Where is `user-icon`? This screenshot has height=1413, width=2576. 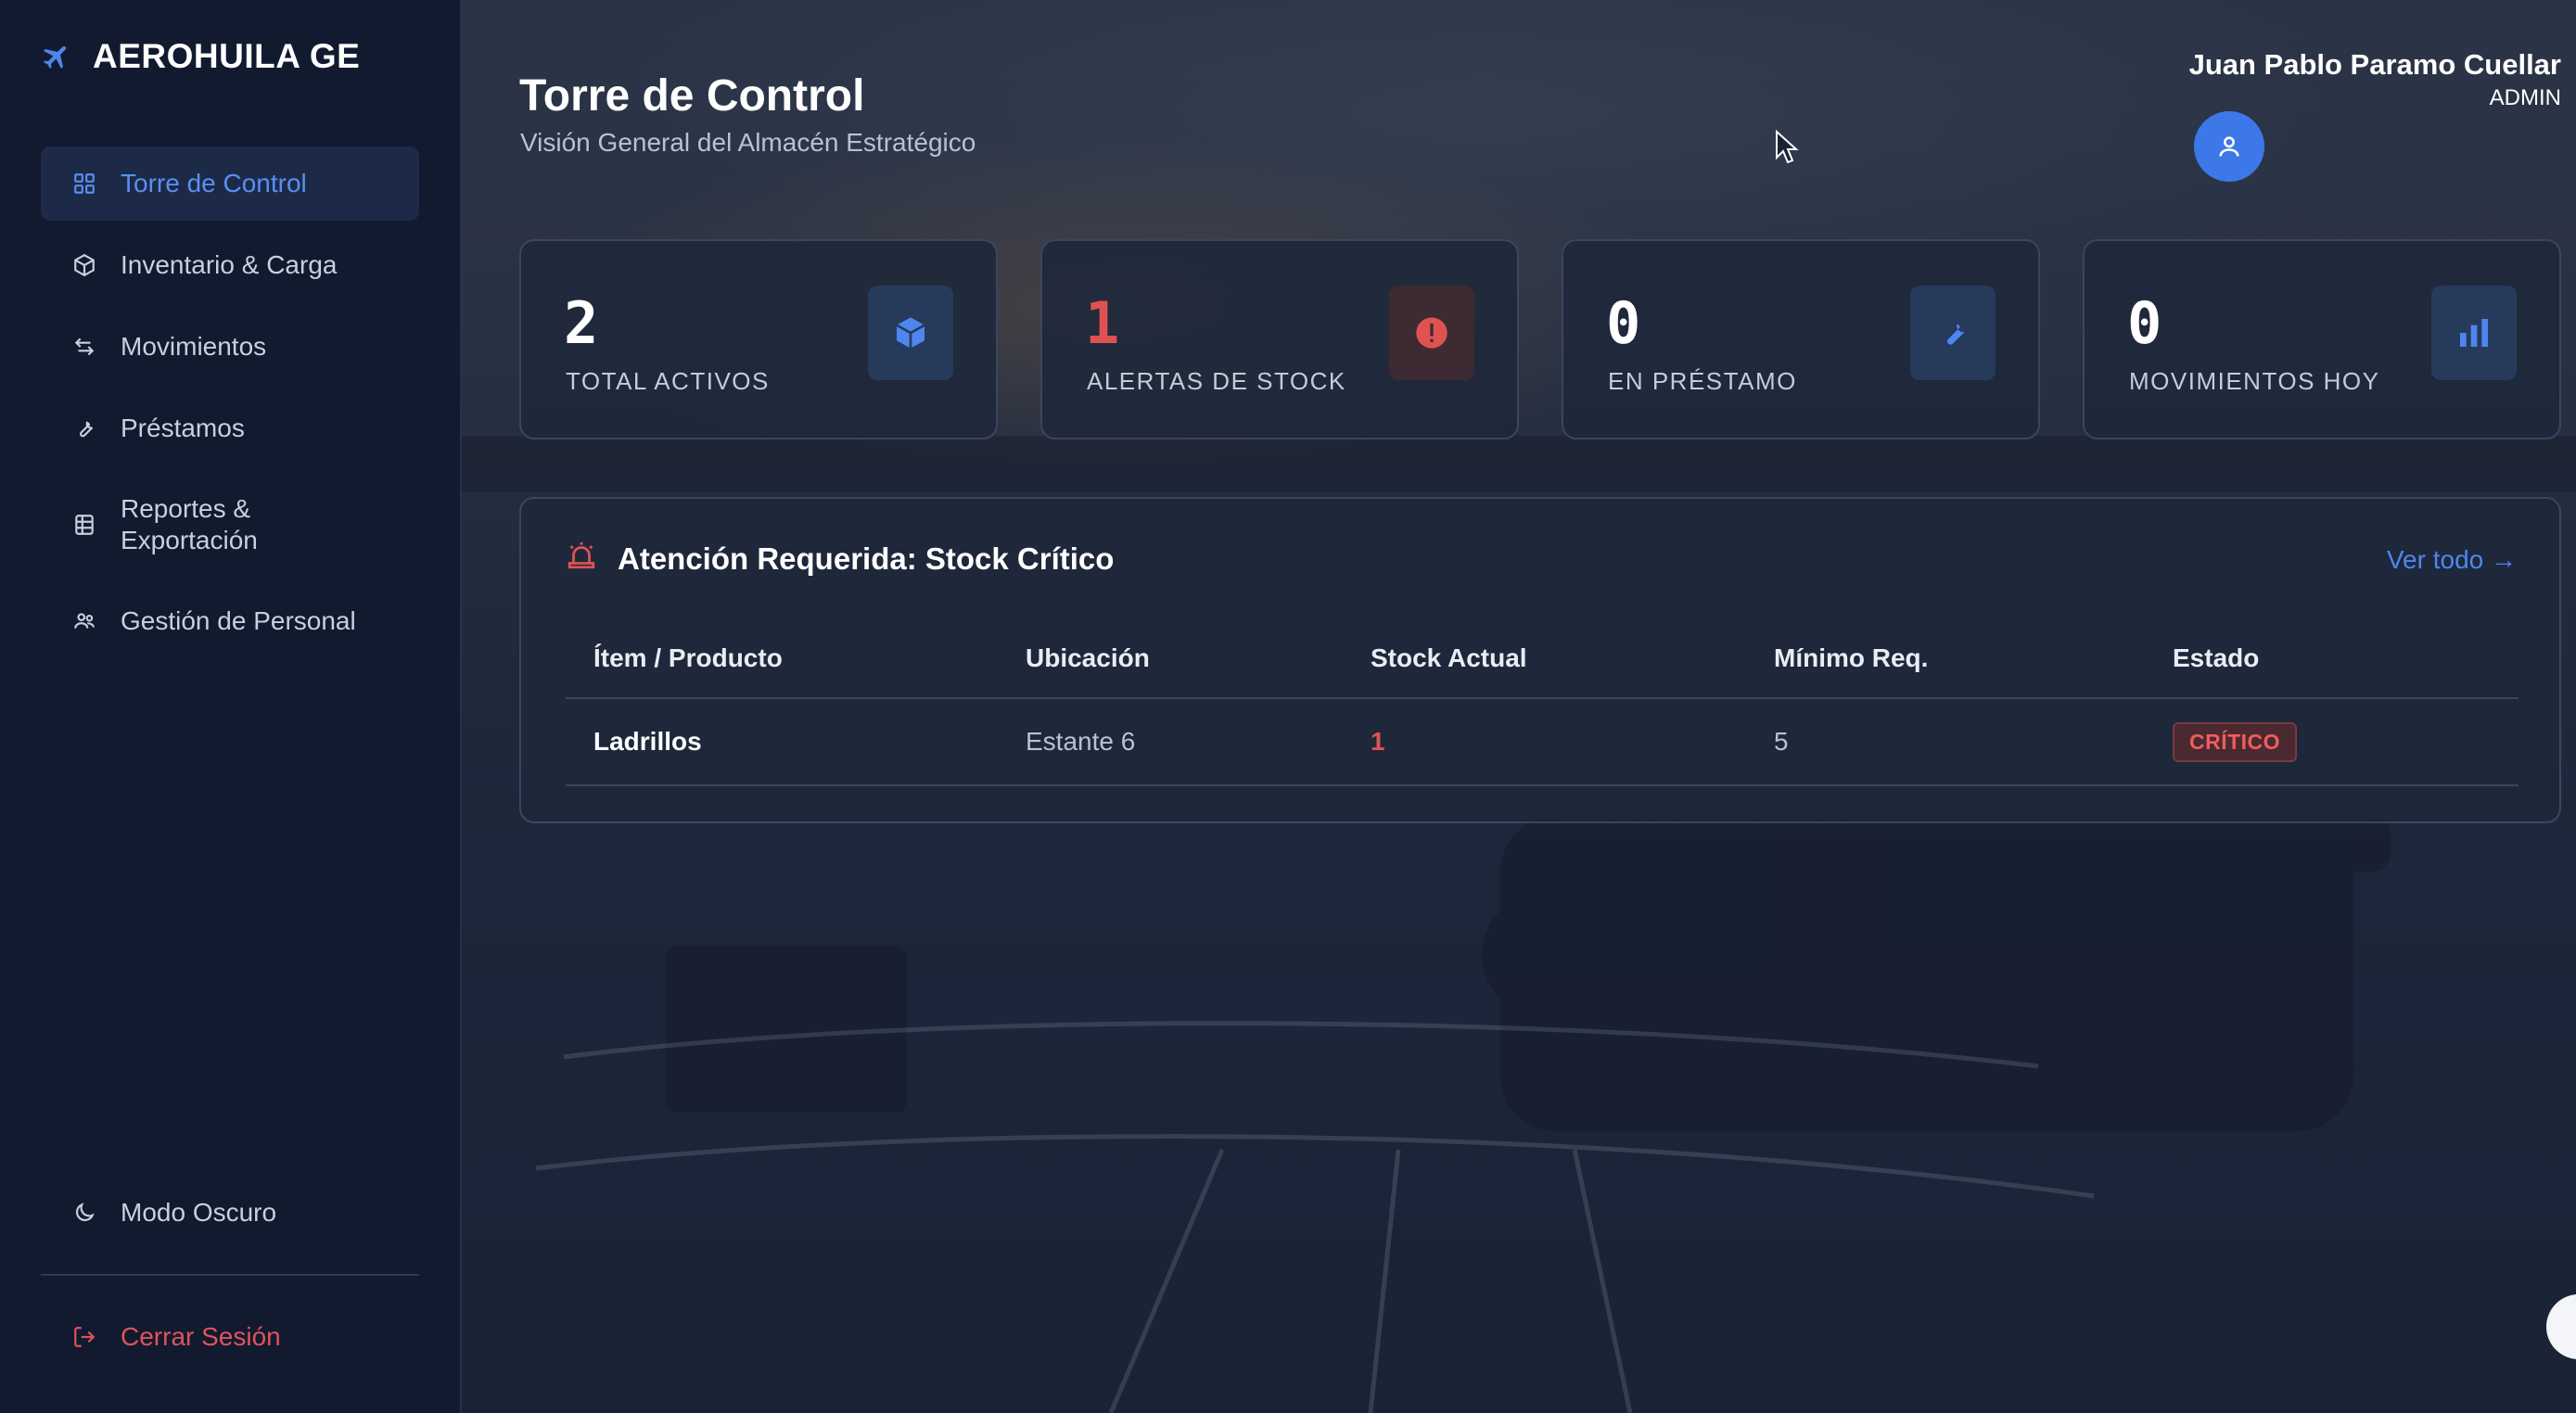 user-icon is located at coordinates (2229, 146).